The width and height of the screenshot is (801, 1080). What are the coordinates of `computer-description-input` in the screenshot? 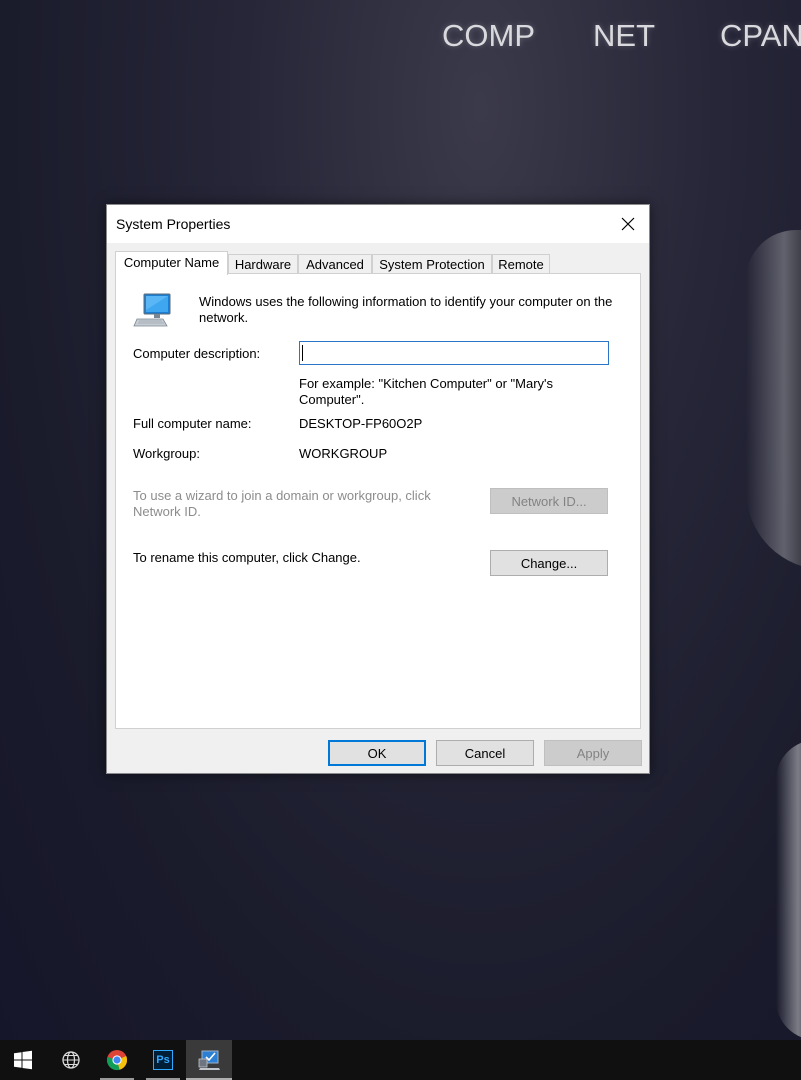 It's located at (454, 353).